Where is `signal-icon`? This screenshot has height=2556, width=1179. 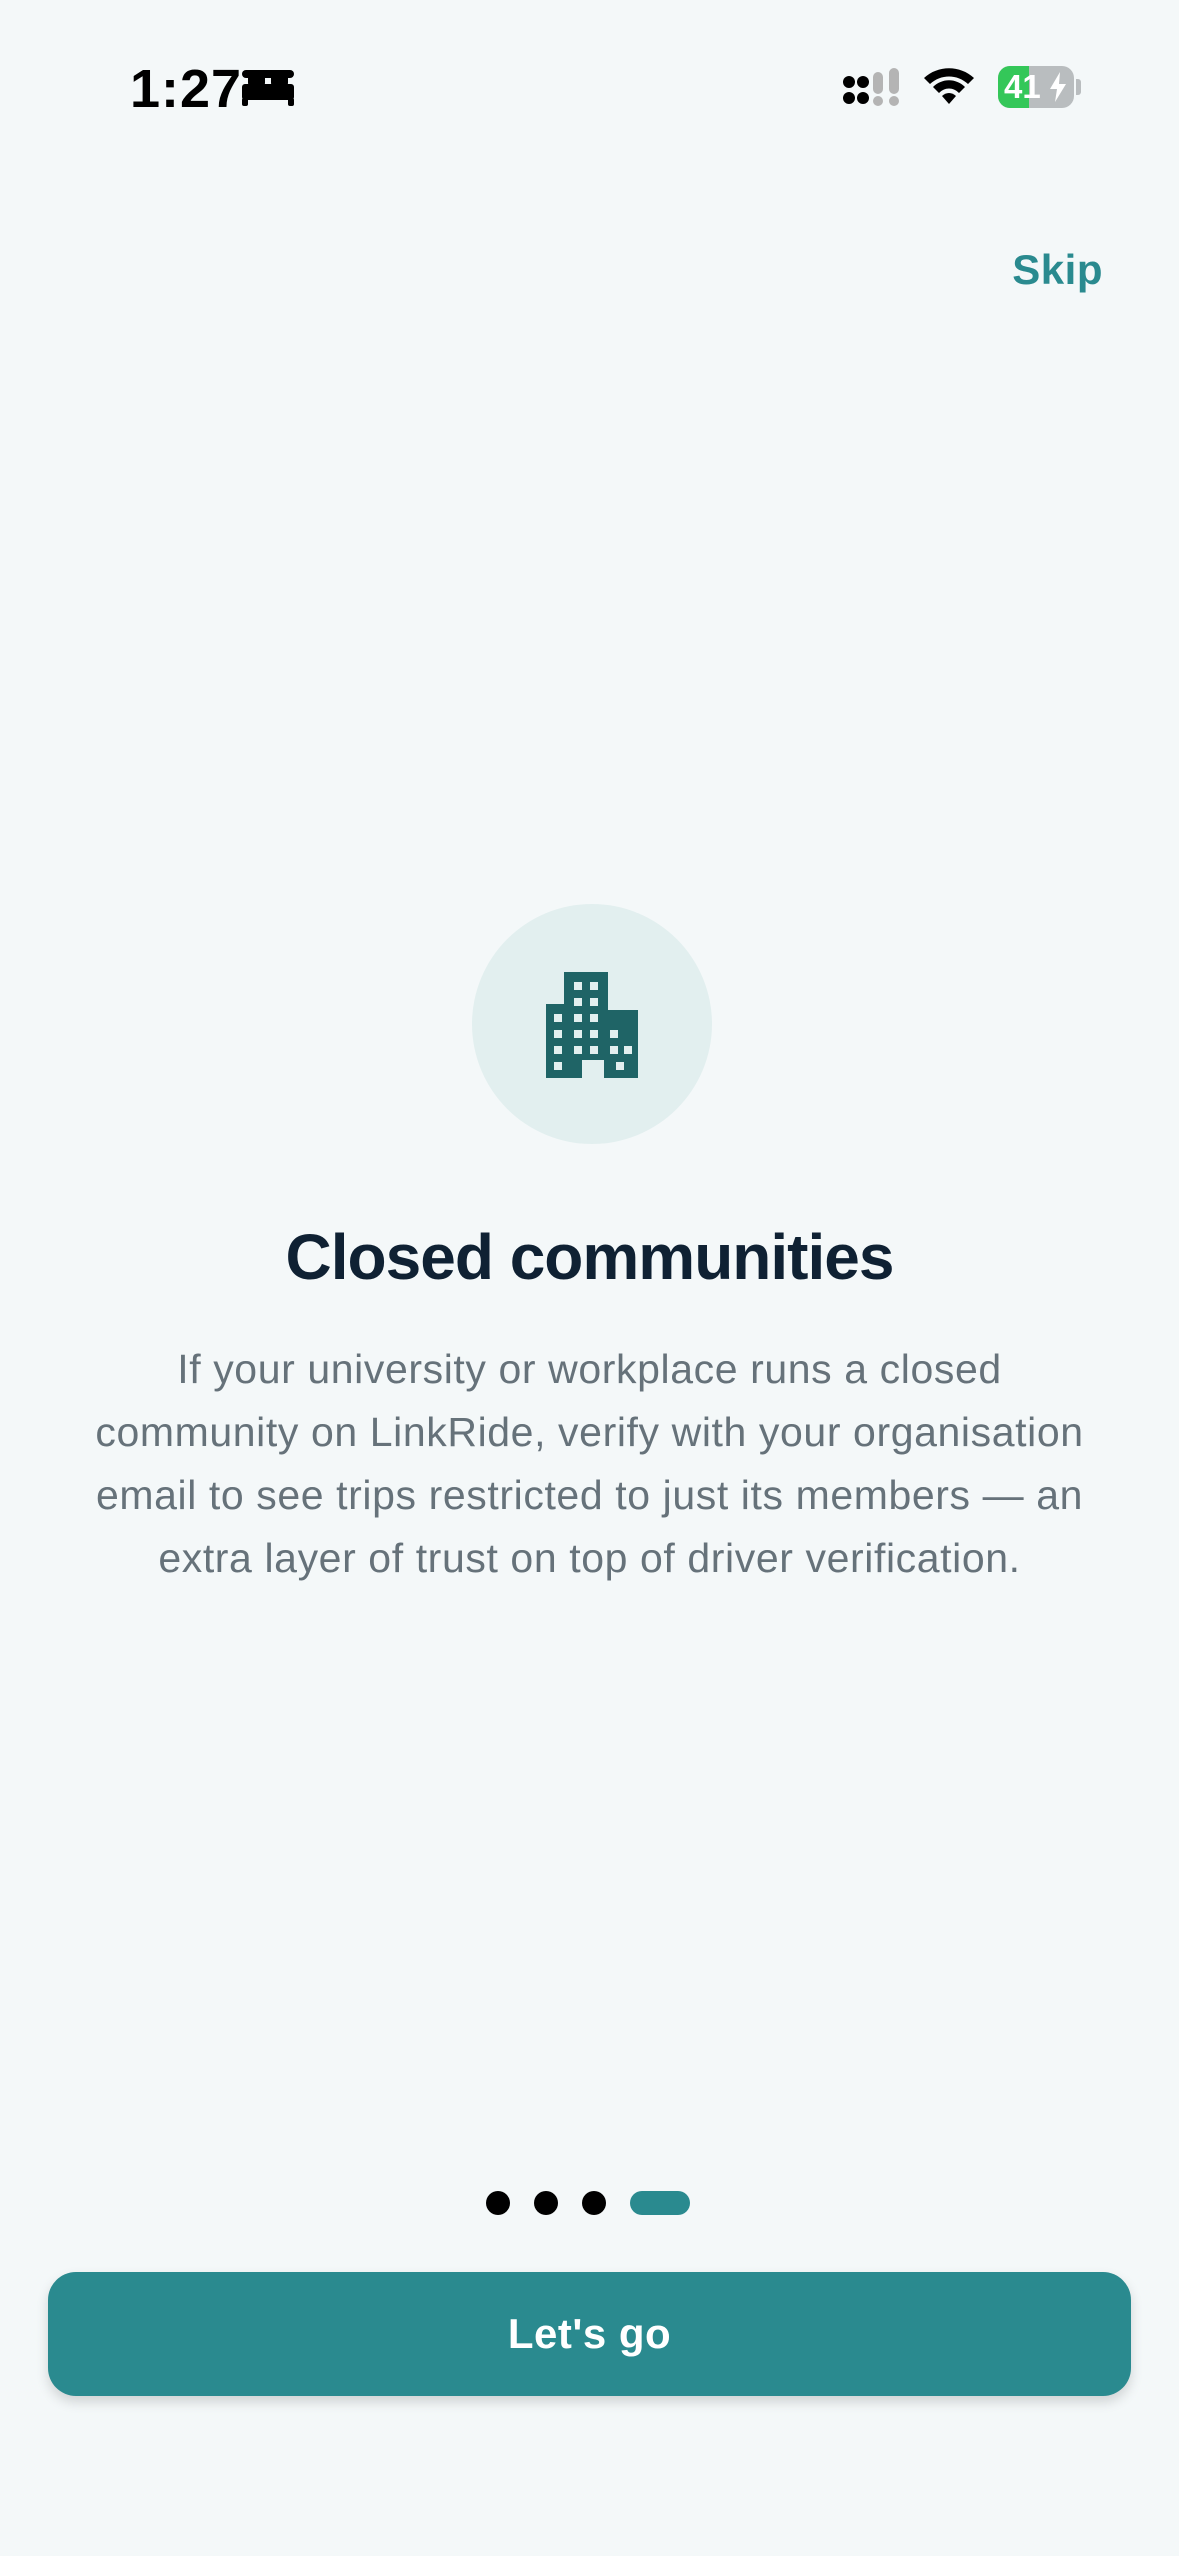
signal-icon is located at coordinates (871, 87).